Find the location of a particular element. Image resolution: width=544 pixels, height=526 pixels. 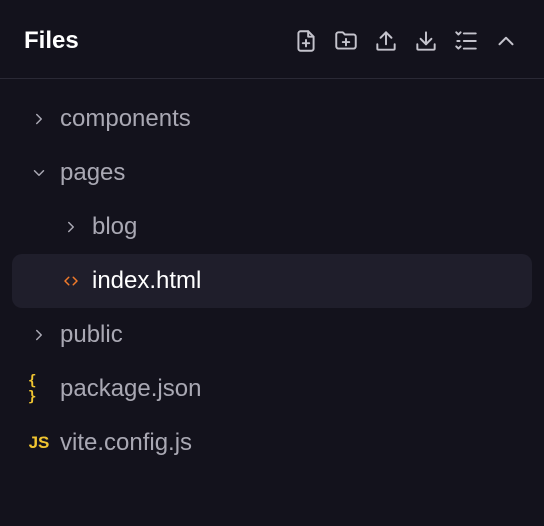

tree-item-components: components is located at coordinates (273, 119).